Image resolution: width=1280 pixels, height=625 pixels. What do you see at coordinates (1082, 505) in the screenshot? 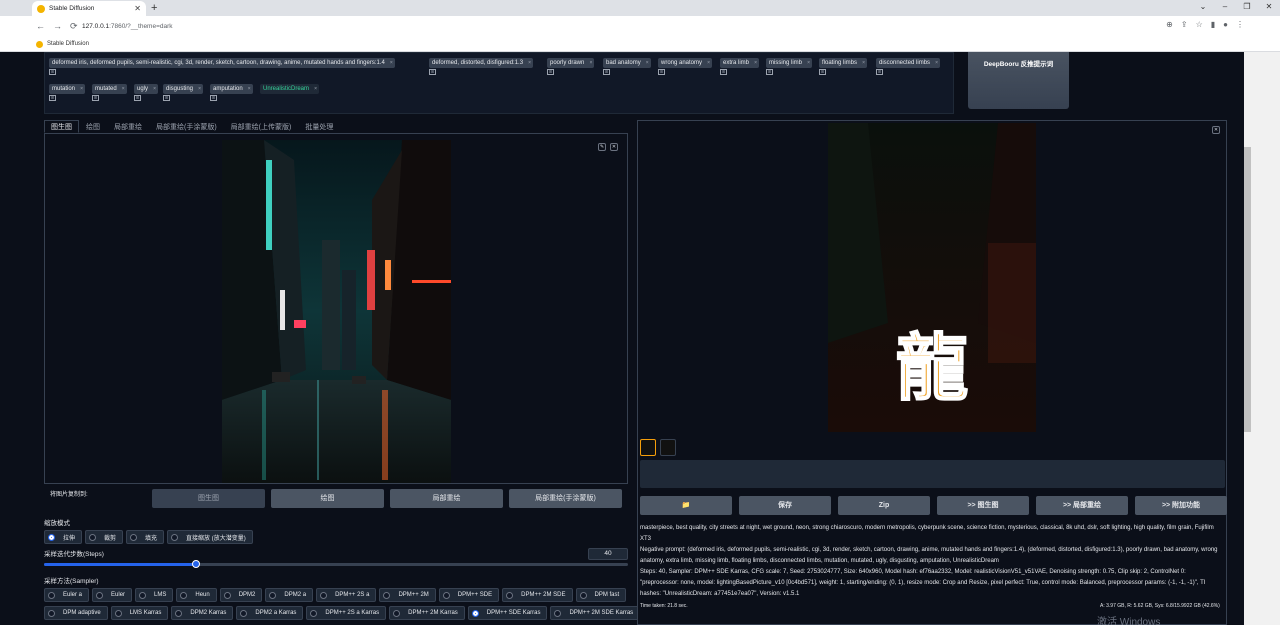
I see `send-to-inpaint-button: >> 局部重绘` at bounding box center [1082, 505].